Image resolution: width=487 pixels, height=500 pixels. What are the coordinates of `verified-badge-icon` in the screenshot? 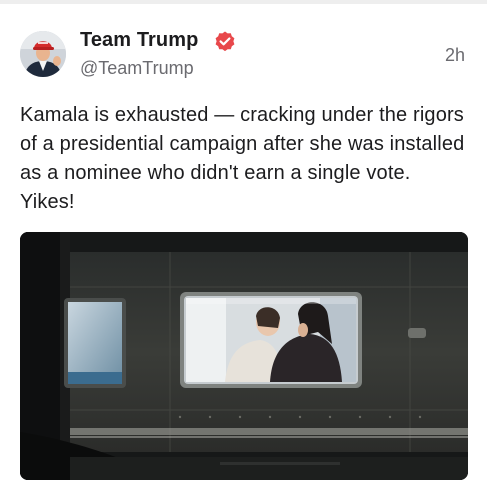 It's located at (225, 41).